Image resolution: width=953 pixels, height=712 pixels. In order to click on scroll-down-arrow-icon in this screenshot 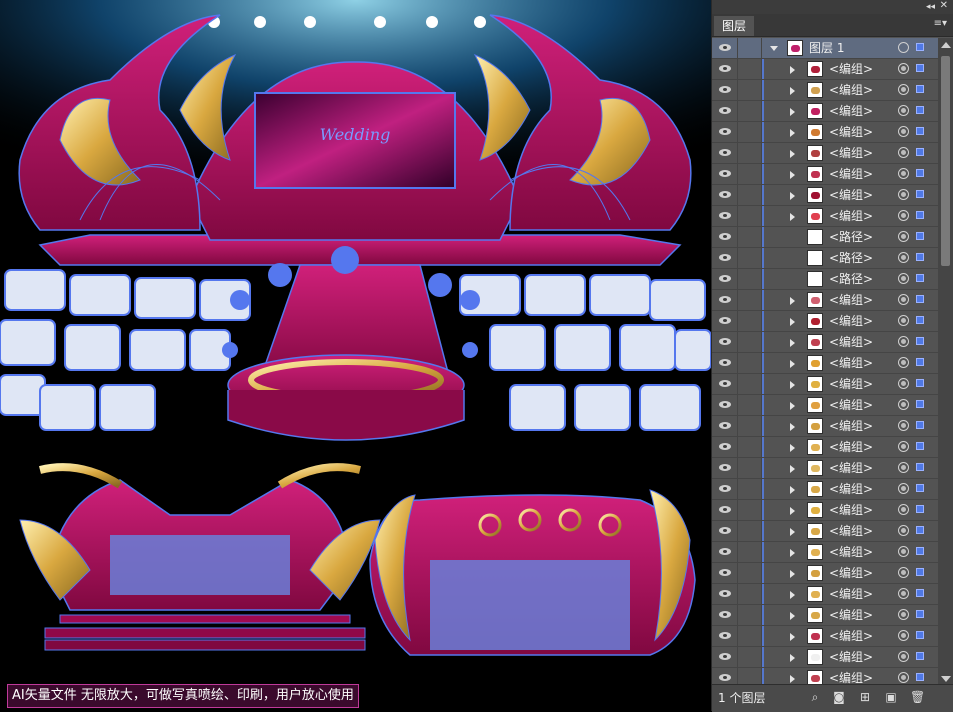, I will do `click(946, 679)`.